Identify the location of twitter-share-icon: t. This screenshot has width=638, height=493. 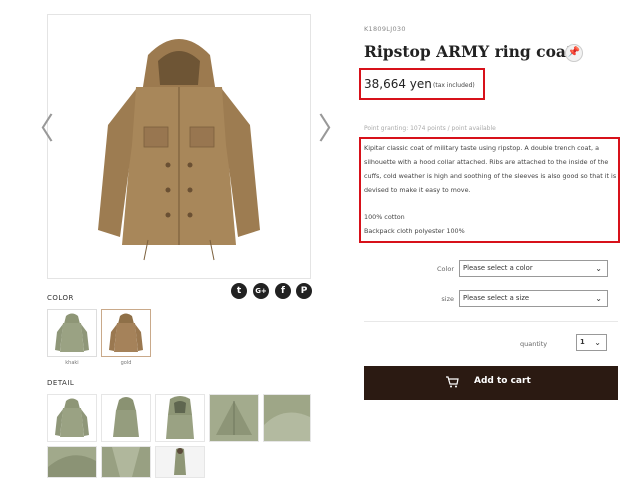
(239, 291).